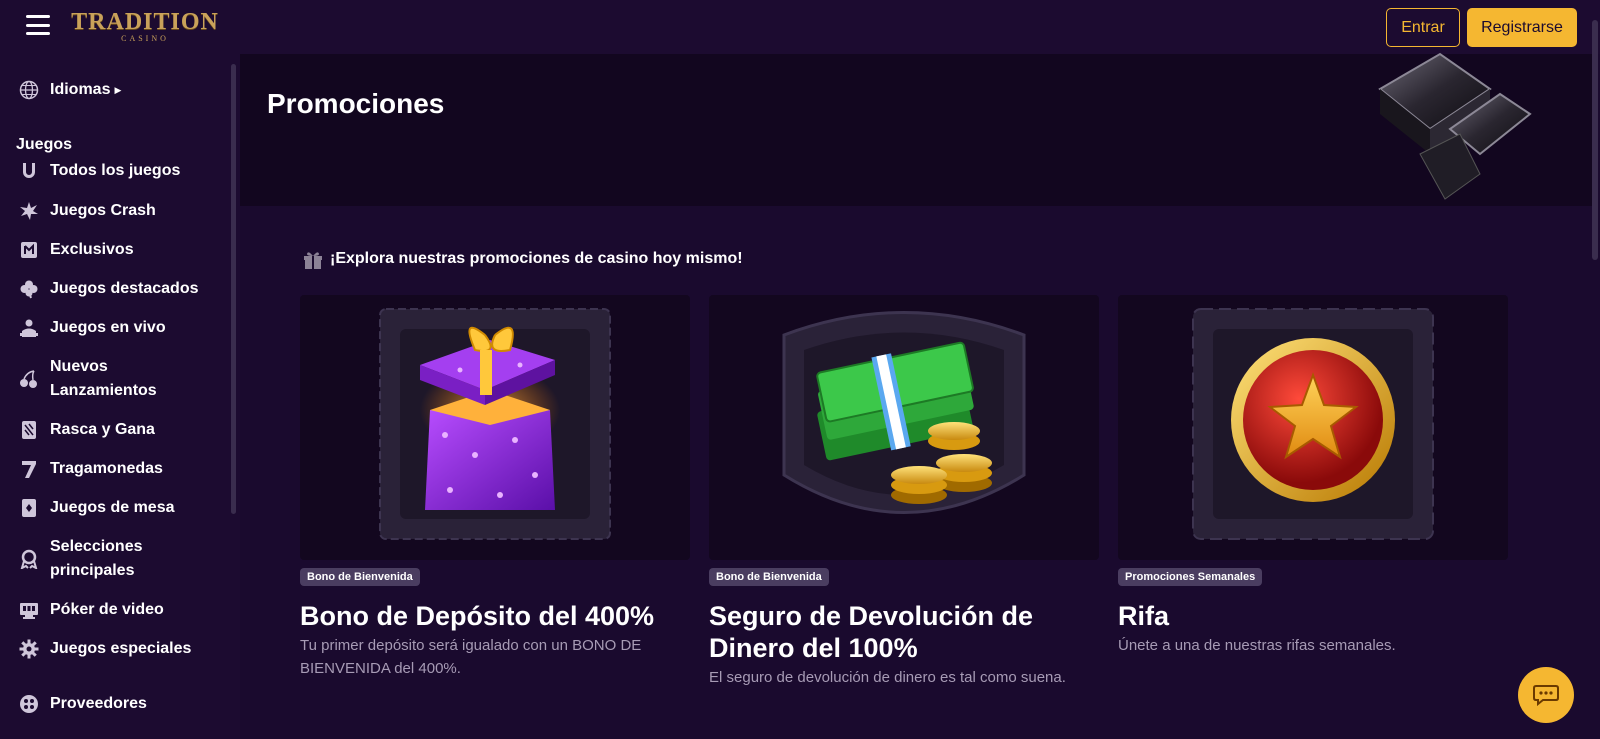 This screenshot has height=739, width=1600. I want to click on sidebar-item-label: Juegos en vivo, so click(108, 327).